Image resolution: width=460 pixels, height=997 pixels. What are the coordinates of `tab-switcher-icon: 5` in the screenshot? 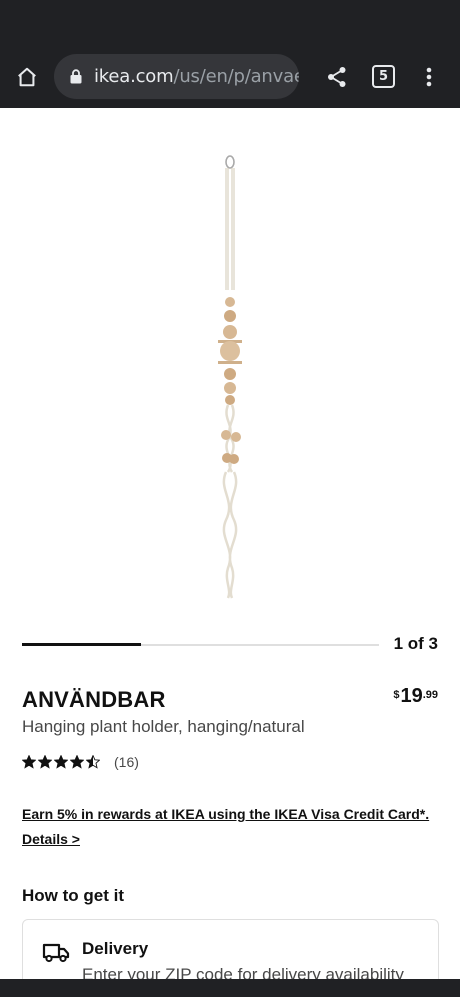 It's located at (383, 76).